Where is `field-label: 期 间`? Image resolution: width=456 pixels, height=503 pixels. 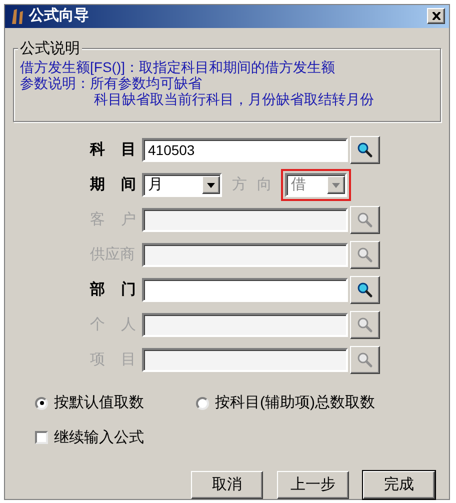
field-label: 期 间 is located at coordinates (114, 184).